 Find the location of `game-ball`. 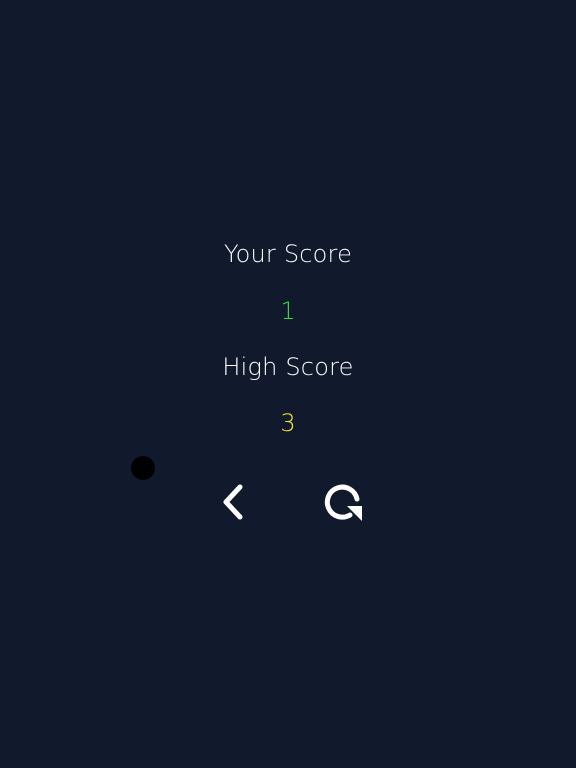

game-ball is located at coordinates (143, 468).